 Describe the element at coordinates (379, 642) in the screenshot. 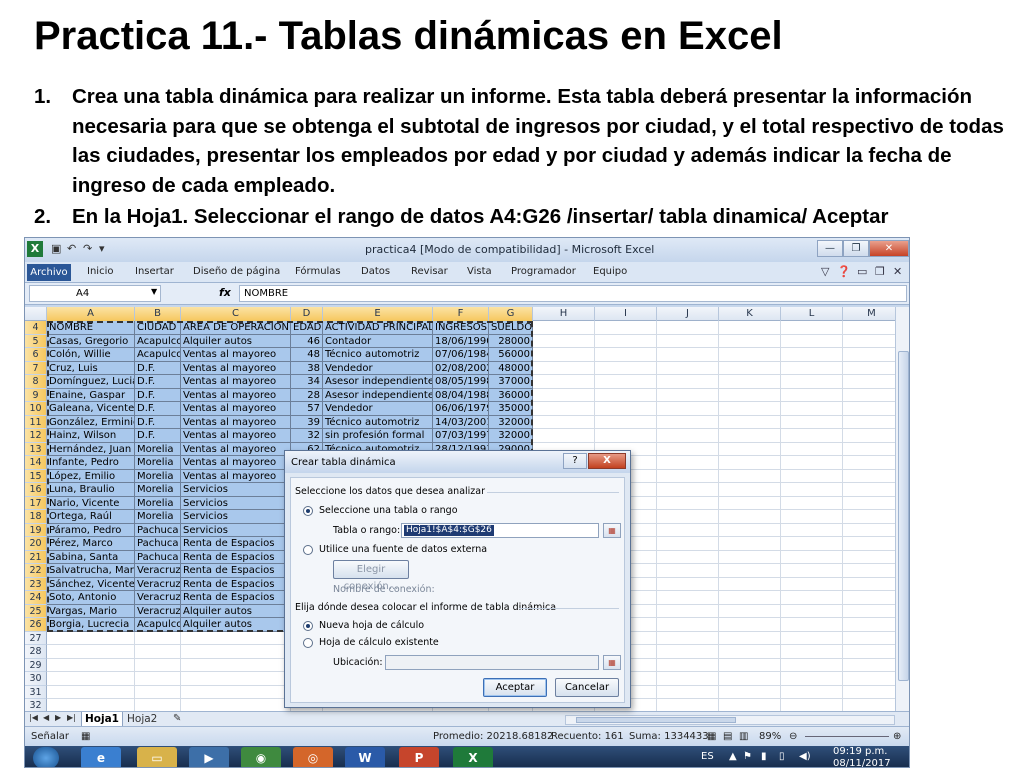

I see `radio-existing-sheet-label: Hoja de cálculo existente` at that location.